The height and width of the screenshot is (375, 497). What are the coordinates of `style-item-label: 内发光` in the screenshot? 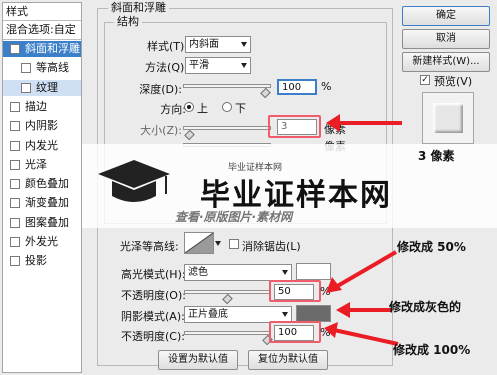 It's located at (41, 145).